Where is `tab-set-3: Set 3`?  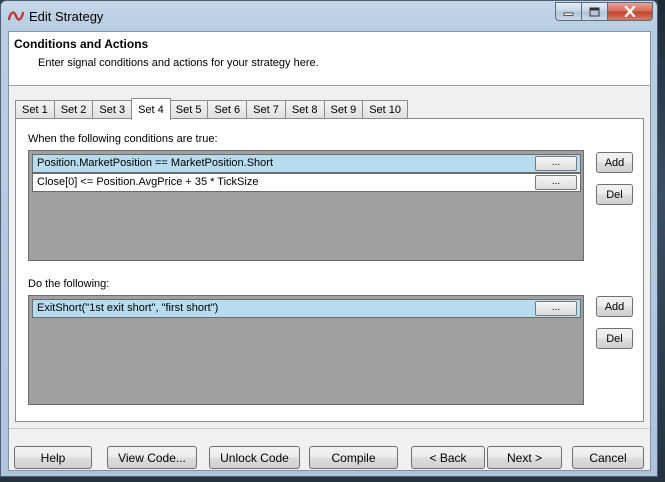
tab-set-3: Set 3 is located at coordinates (112, 109).